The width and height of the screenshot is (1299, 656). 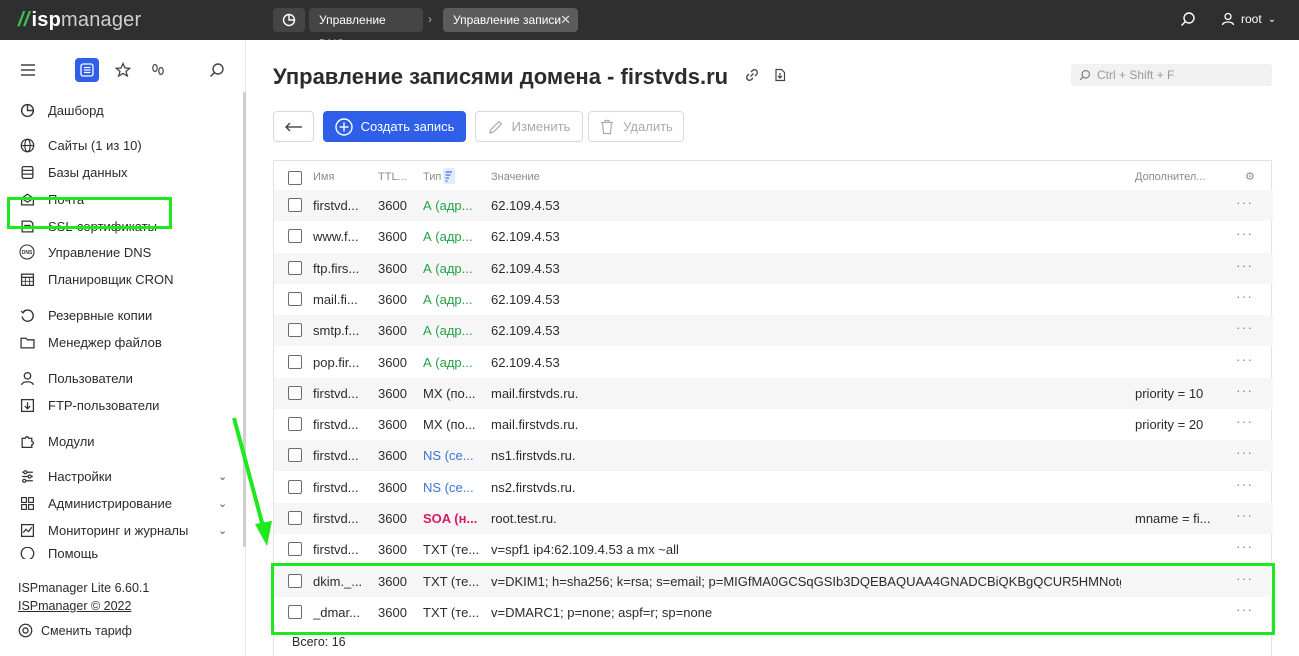 I want to click on menu-icon, so click(x=28, y=70).